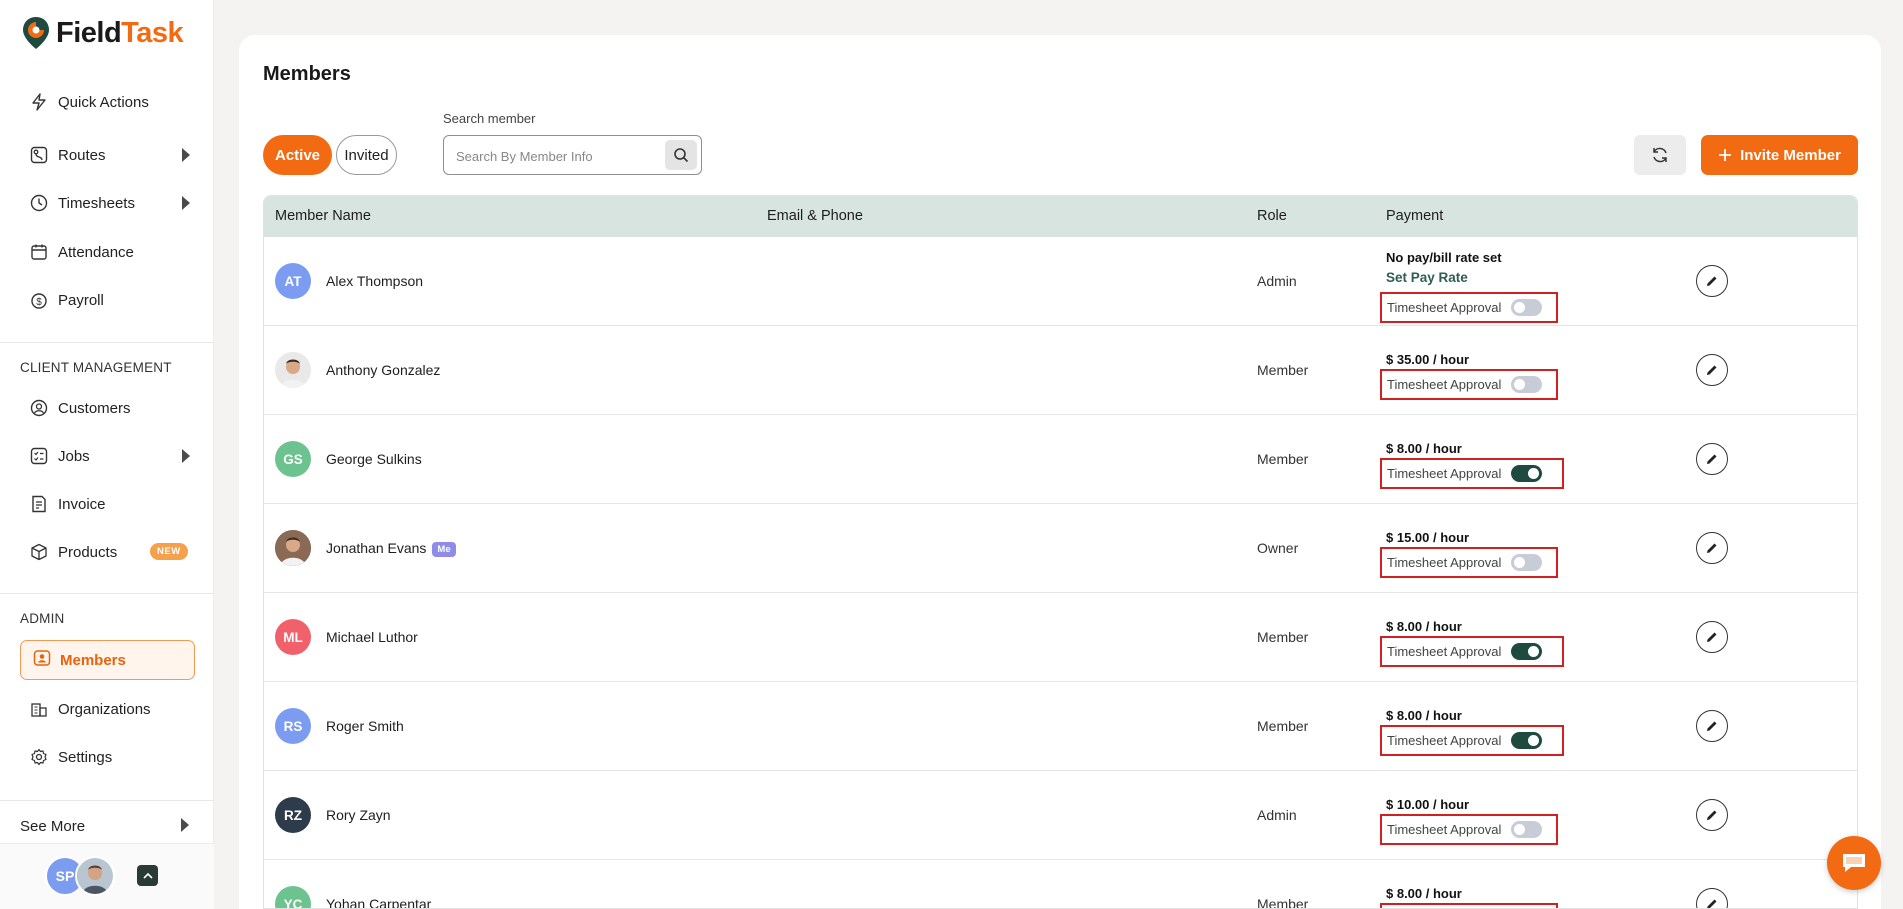 The width and height of the screenshot is (1903, 909). I want to click on sidebar-item-routes: Routes, so click(110, 155).